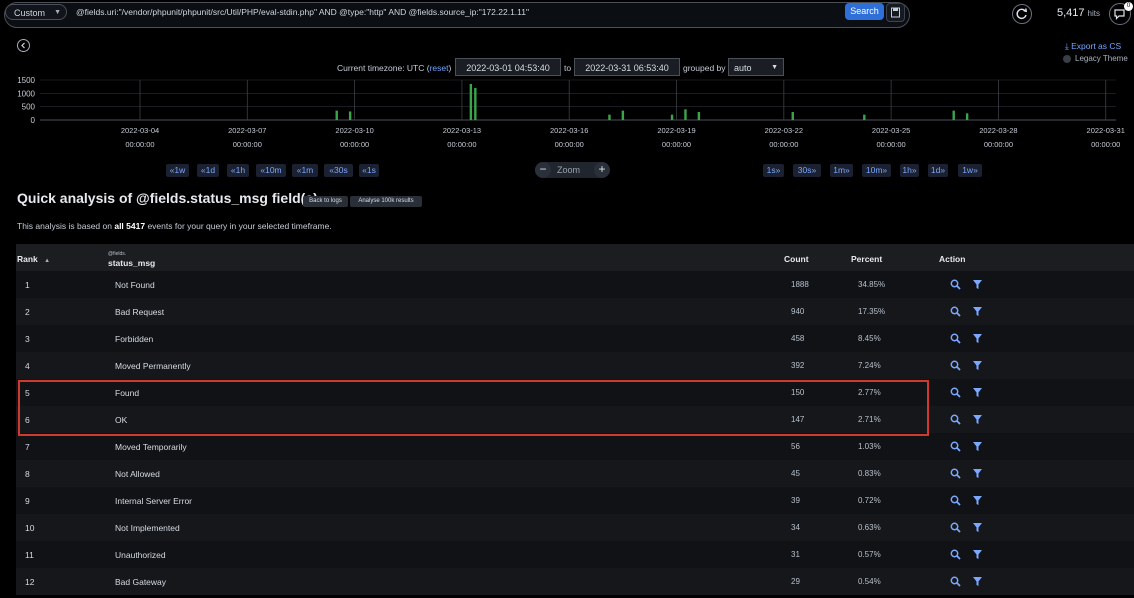  What do you see at coordinates (369, 170) in the screenshot?
I see `time-back-button: «1s` at bounding box center [369, 170].